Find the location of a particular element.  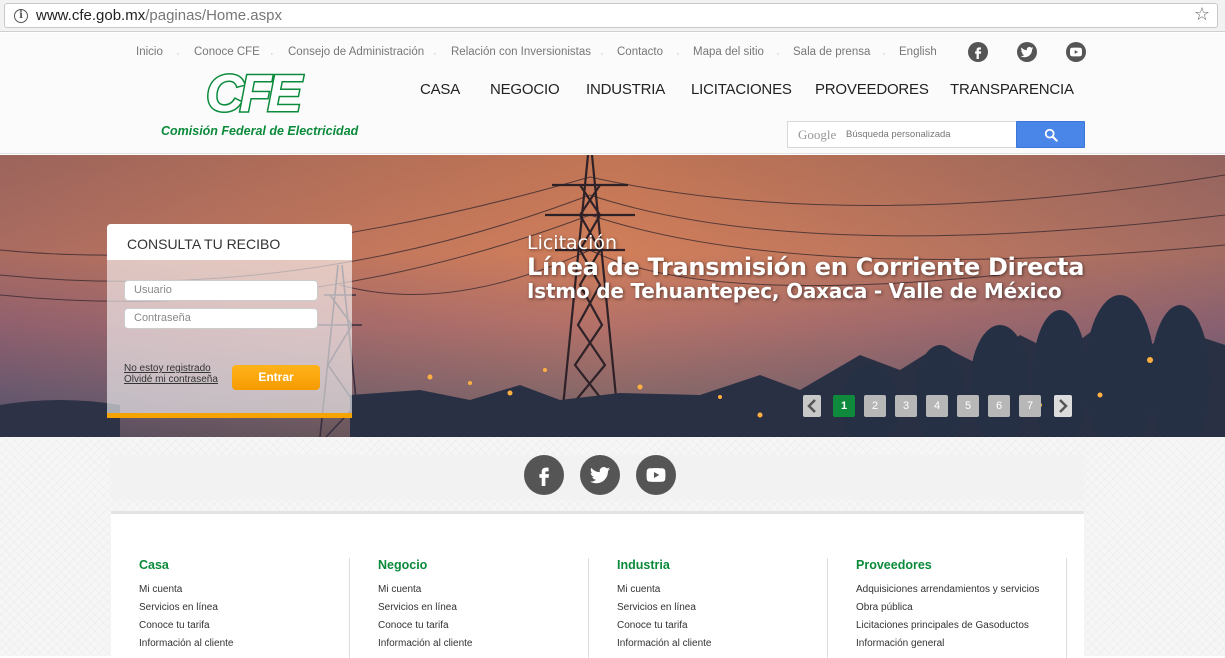

footer-column-title: Proveedores is located at coordinates (947, 565).